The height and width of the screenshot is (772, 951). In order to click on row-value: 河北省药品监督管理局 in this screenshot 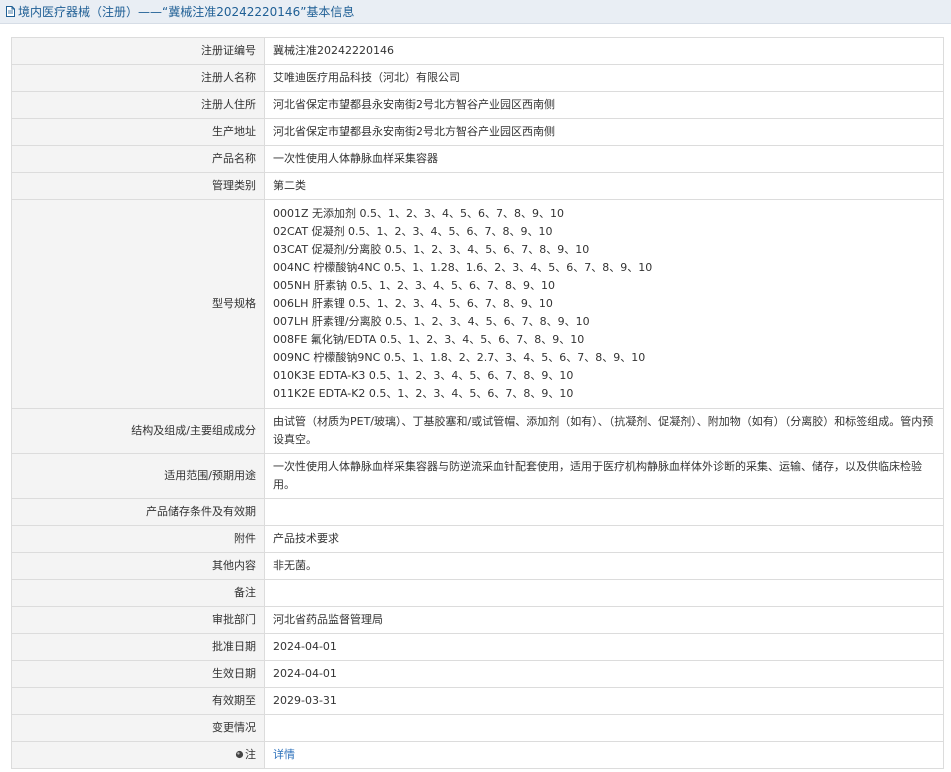, I will do `click(604, 620)`.